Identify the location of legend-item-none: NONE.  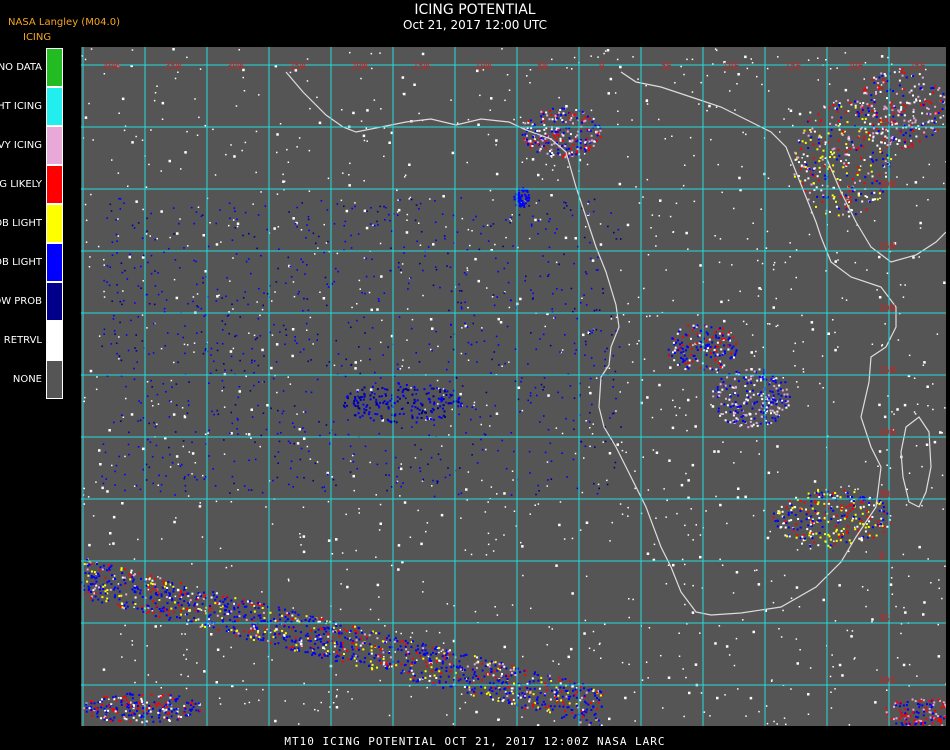
(34, 379).